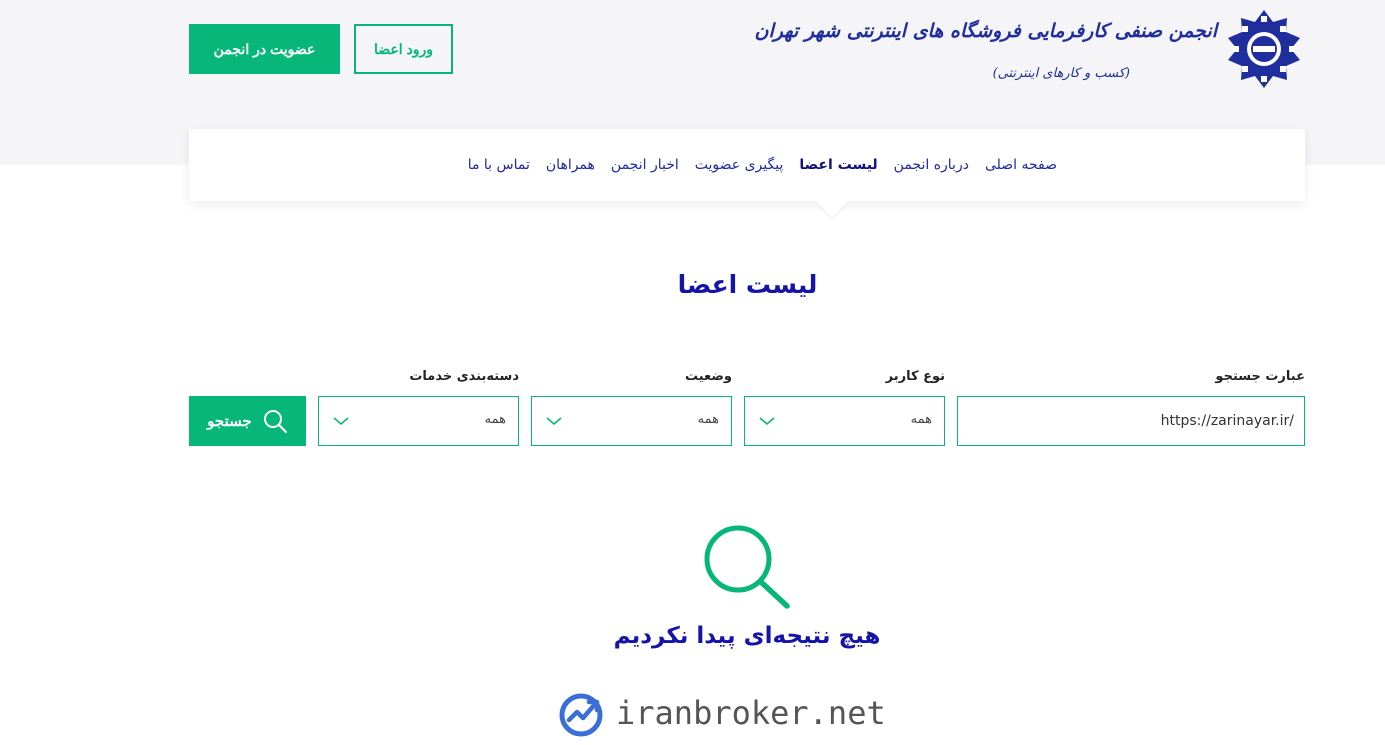 The height and width of the screenshot is (745, 1385). I want to click on search-button-label: جستجو, so click(229, 421).